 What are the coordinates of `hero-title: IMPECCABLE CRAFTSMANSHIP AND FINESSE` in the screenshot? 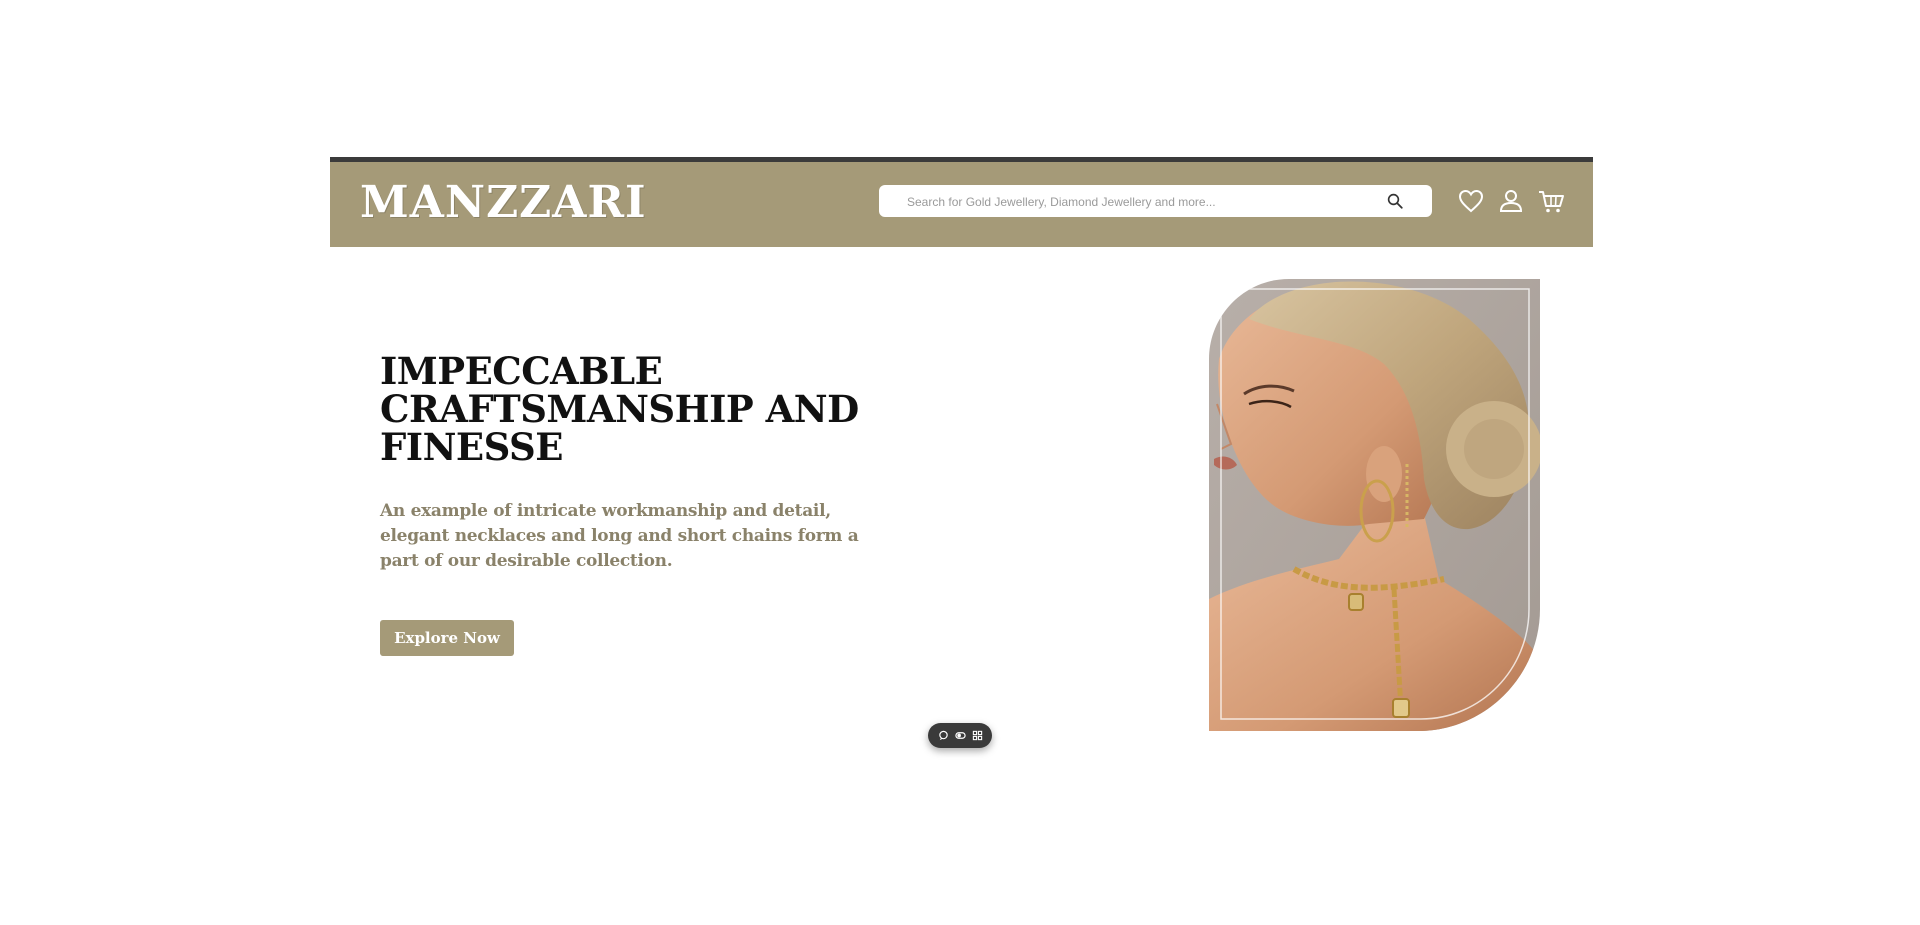 It's located at (619, 409).